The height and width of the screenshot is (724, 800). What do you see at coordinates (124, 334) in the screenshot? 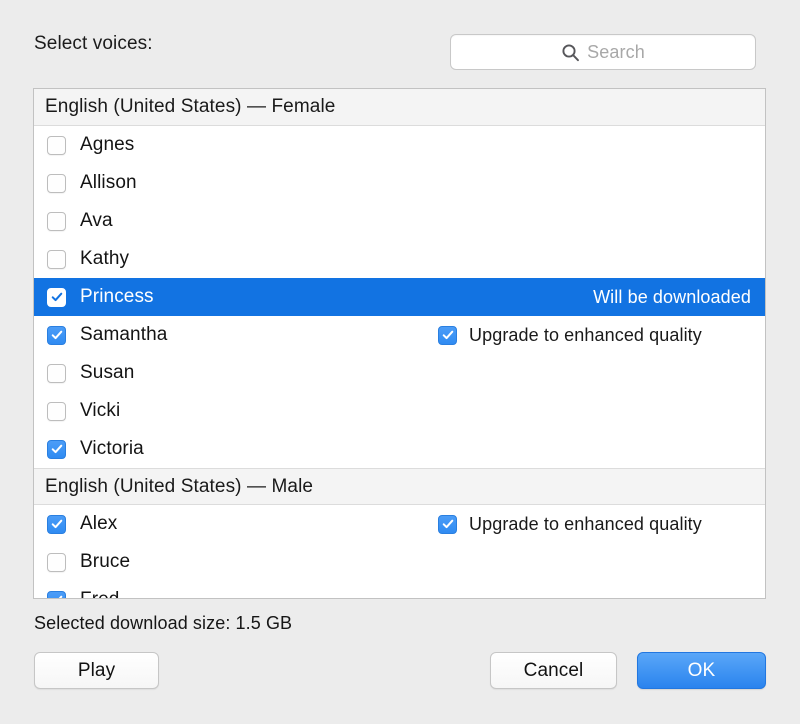
I see `voice-name: Samantha` at bounding box center [124, 334].